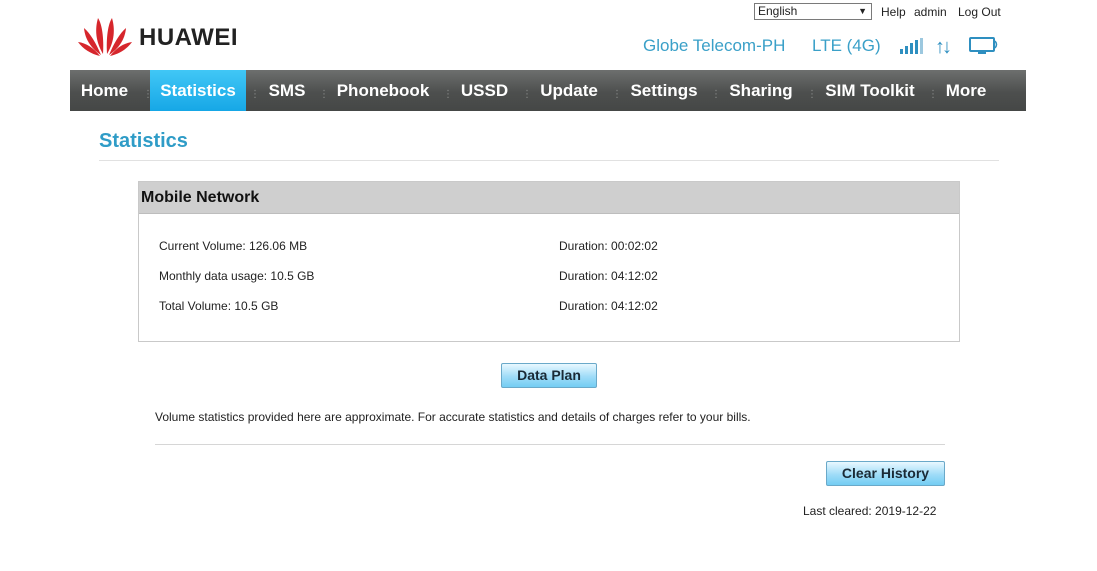 This screenshot has height=571, width=1097. I want to click on nav-sim-toolkit: SIM Toolkit, so click(870, 90).